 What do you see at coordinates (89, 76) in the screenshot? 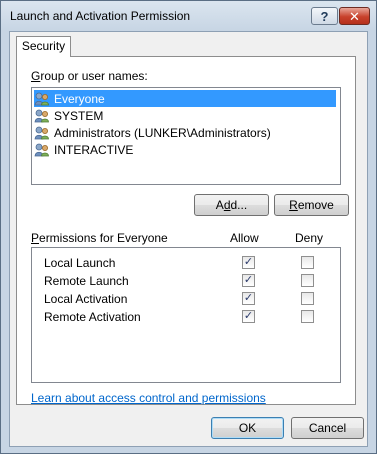
I see `group-or-user-names-label: Group or user names:` at bounding box center [89, 76].